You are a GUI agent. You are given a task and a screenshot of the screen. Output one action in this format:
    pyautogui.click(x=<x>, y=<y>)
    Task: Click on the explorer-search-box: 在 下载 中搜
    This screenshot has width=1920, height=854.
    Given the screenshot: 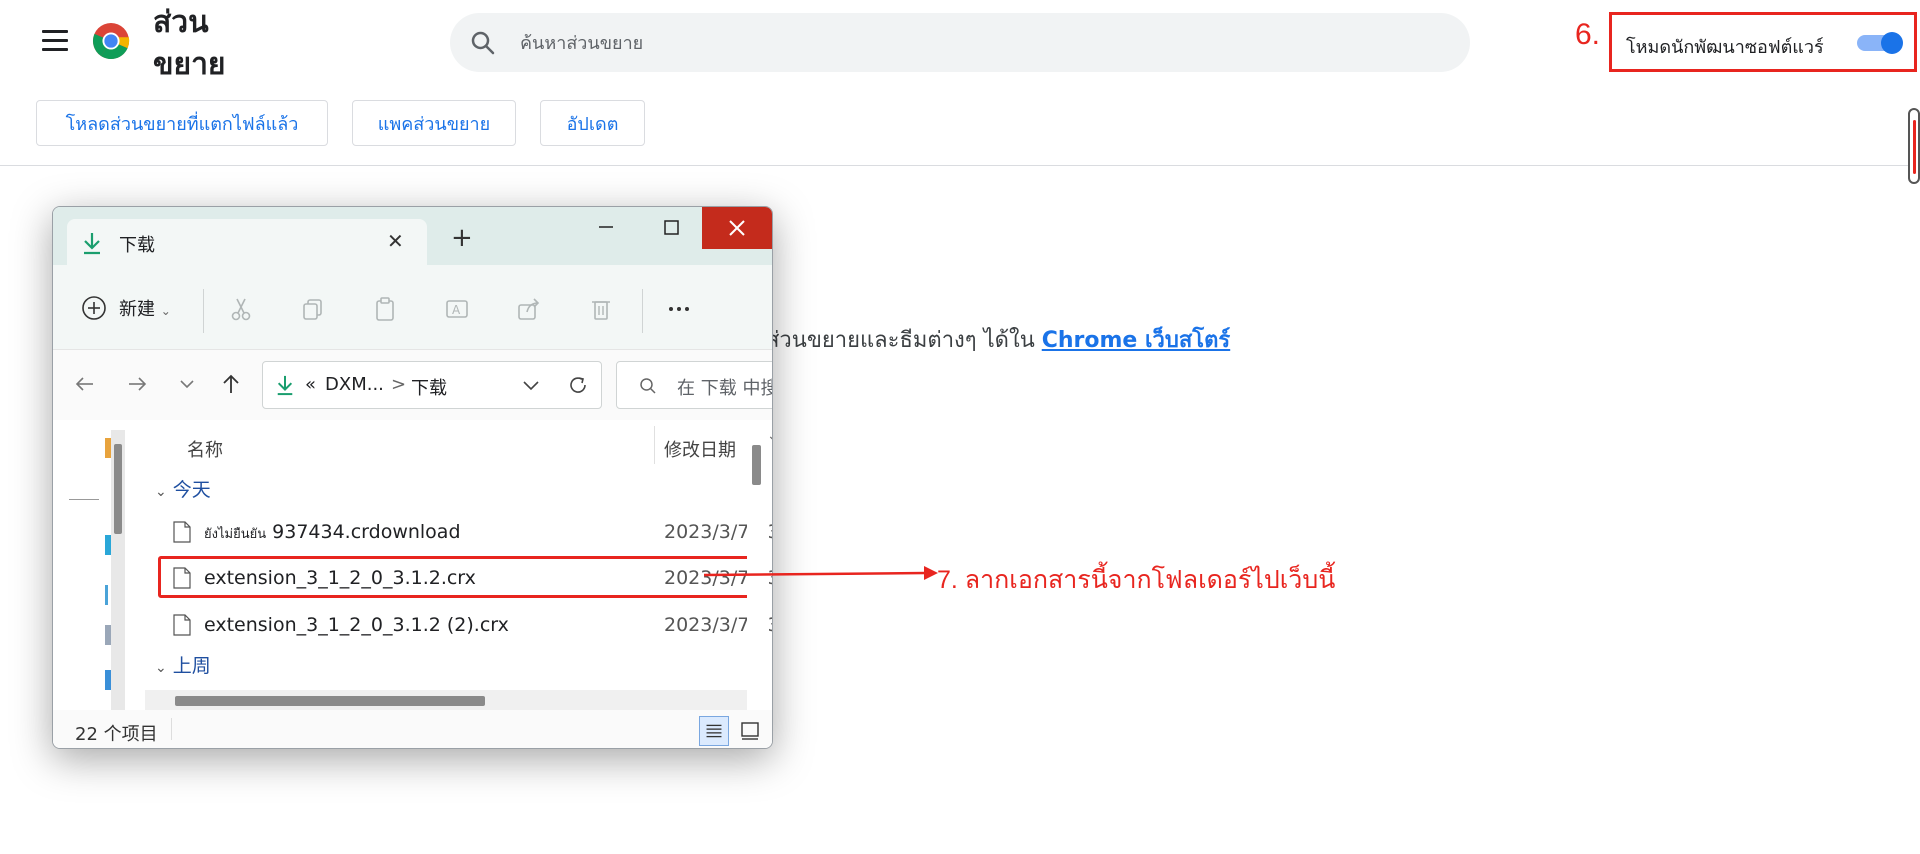 What is the action you would take?
    pyautogui.click(x=694, y=385)
    